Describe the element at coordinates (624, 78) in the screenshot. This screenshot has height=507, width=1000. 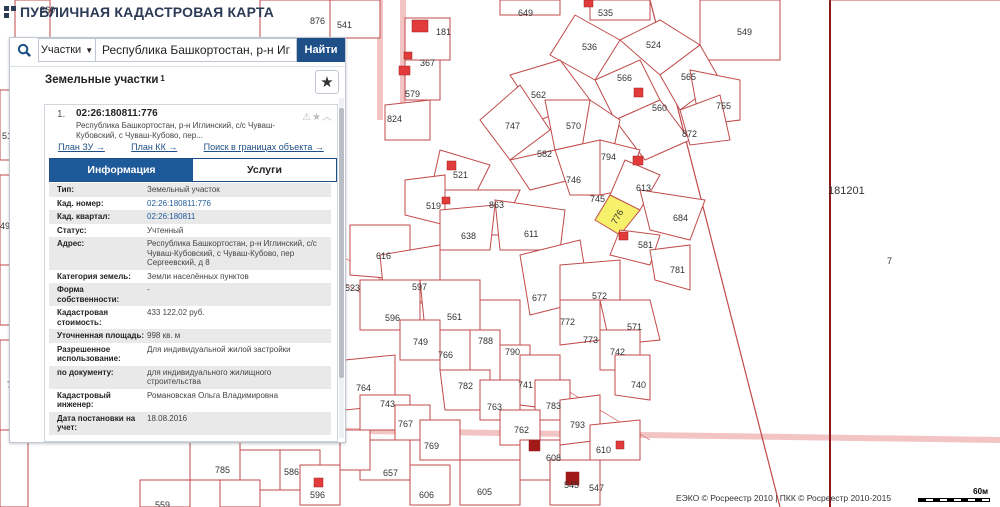
I see `plot-label: 566` at that location.